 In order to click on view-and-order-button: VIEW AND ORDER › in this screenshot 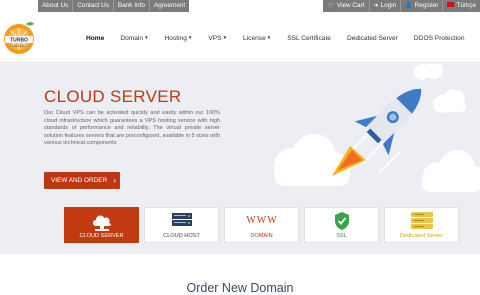, I will do `click(82, 180)`.